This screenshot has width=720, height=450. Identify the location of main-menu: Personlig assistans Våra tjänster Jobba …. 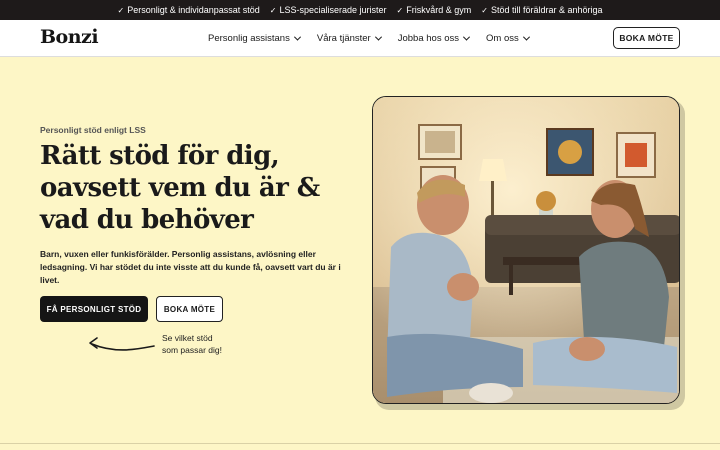
(369, 38).